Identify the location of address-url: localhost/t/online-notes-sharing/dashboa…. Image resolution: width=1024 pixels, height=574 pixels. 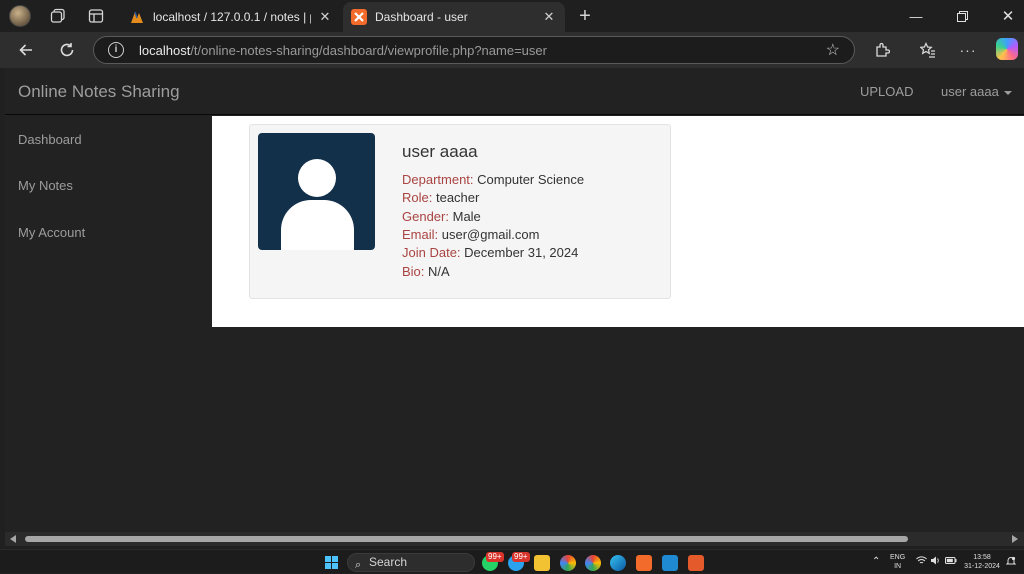
(343, 50).